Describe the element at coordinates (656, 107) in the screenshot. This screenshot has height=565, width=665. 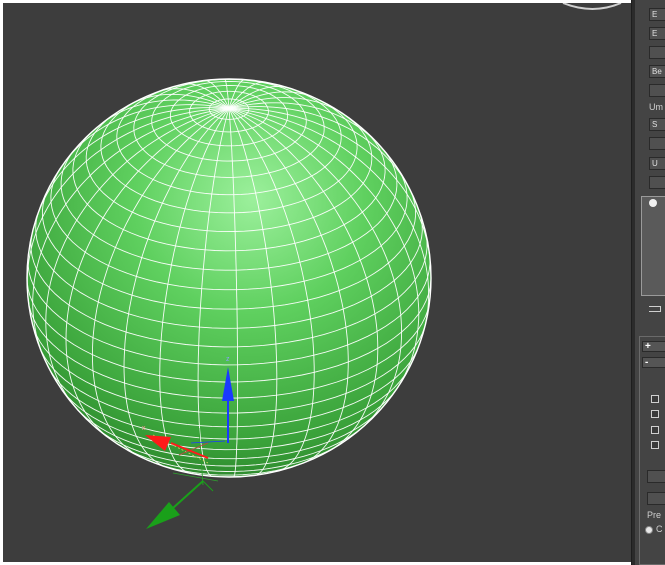
I see `panel-group-label: Um` at that location.